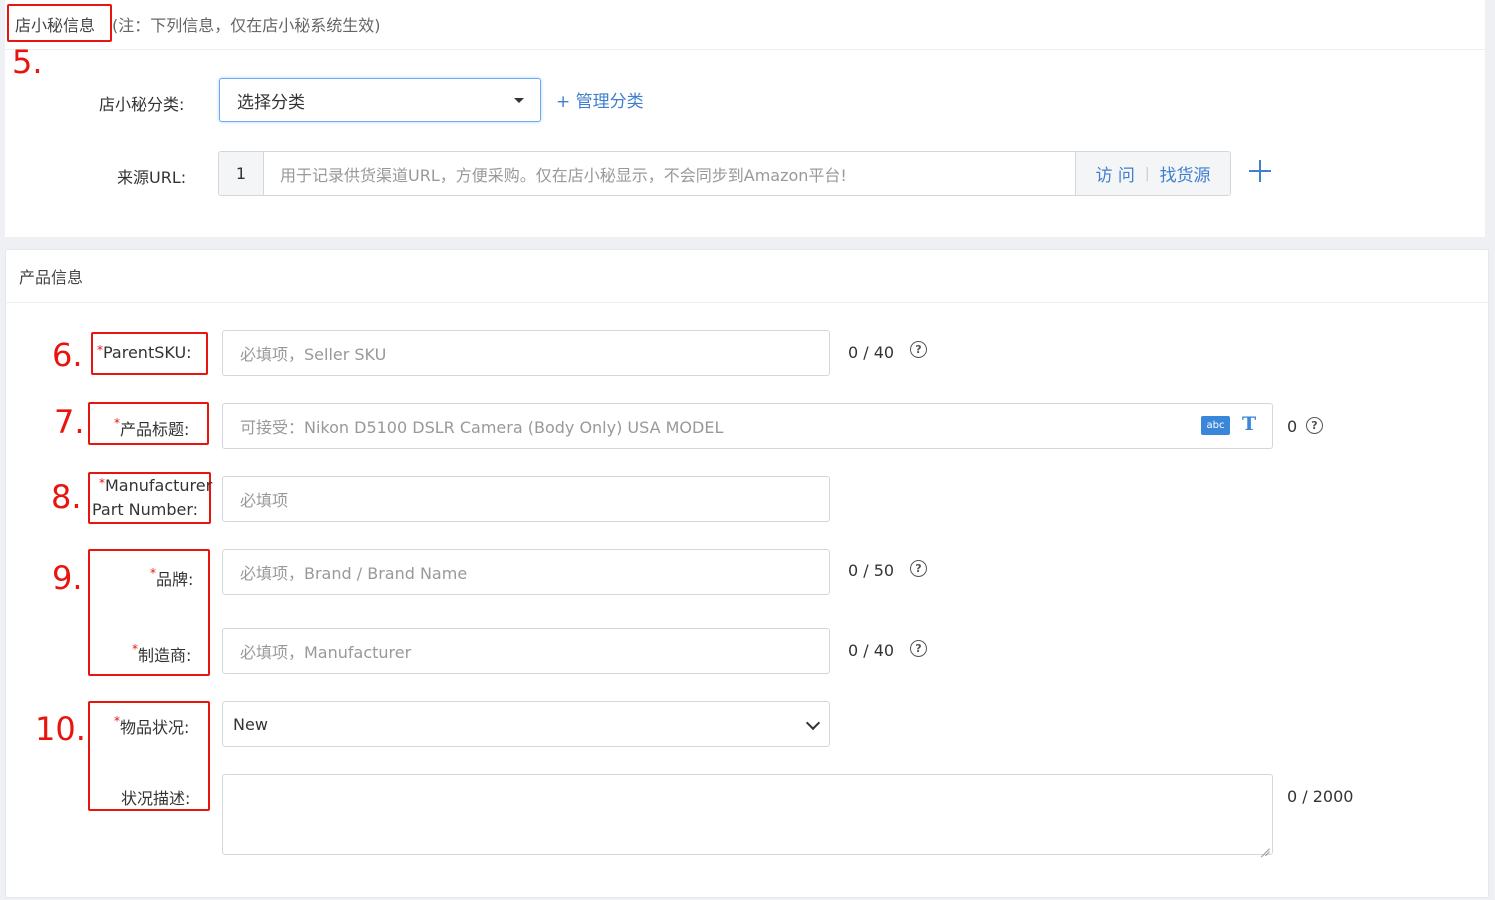 Image resolution: width=1495 pixels, height=900 pixels. Describe the element at coordinates (69, 422) in the screenshot. I see `annotation-number-7: 7.` at that location.